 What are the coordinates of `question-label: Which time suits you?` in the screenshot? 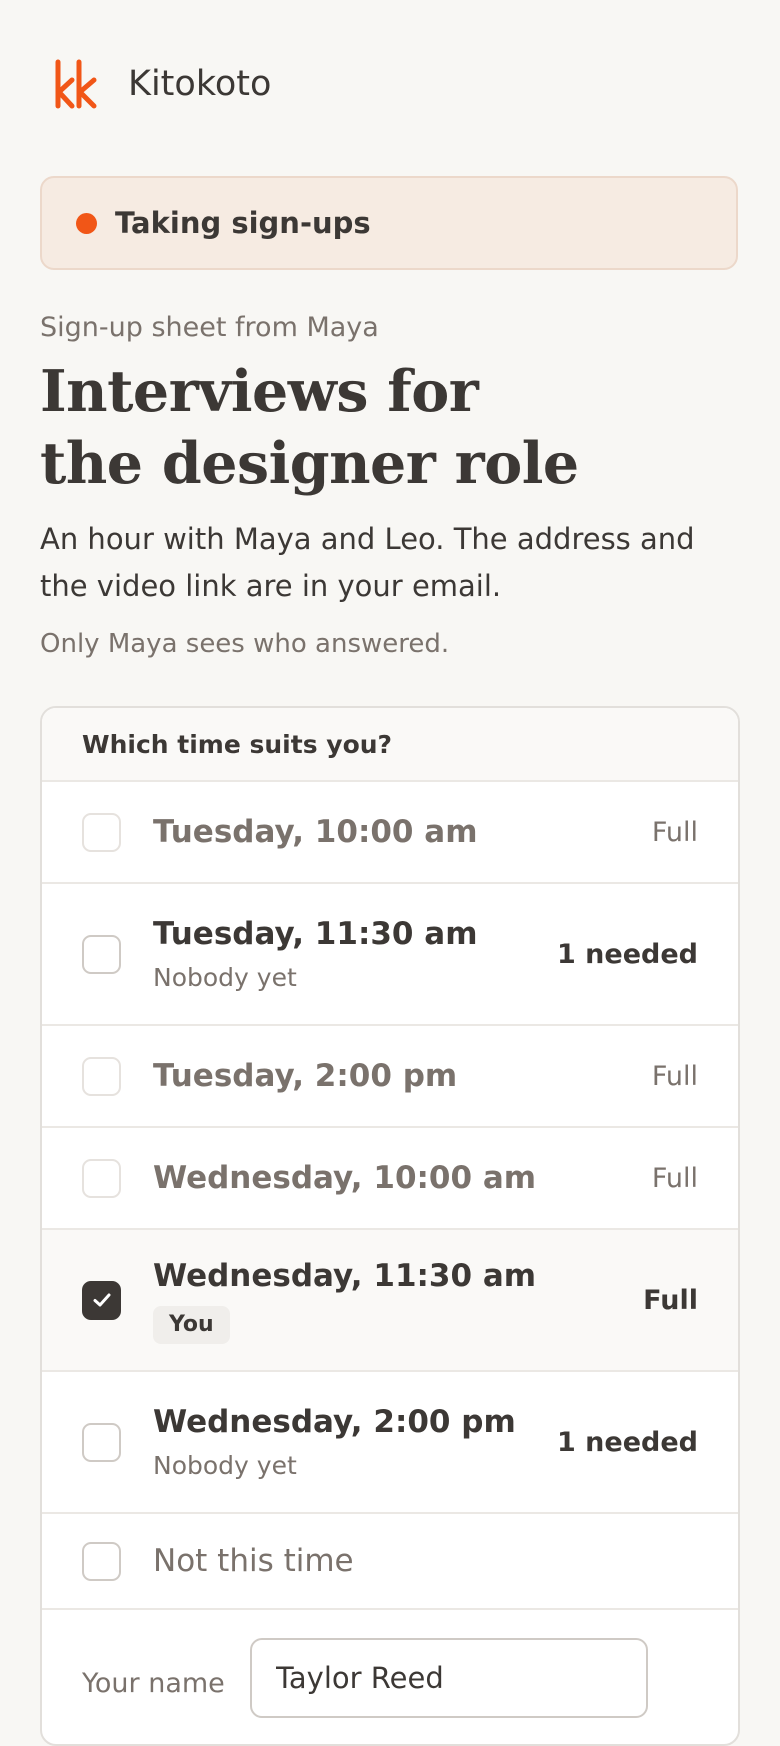 It's located at (390, 745).